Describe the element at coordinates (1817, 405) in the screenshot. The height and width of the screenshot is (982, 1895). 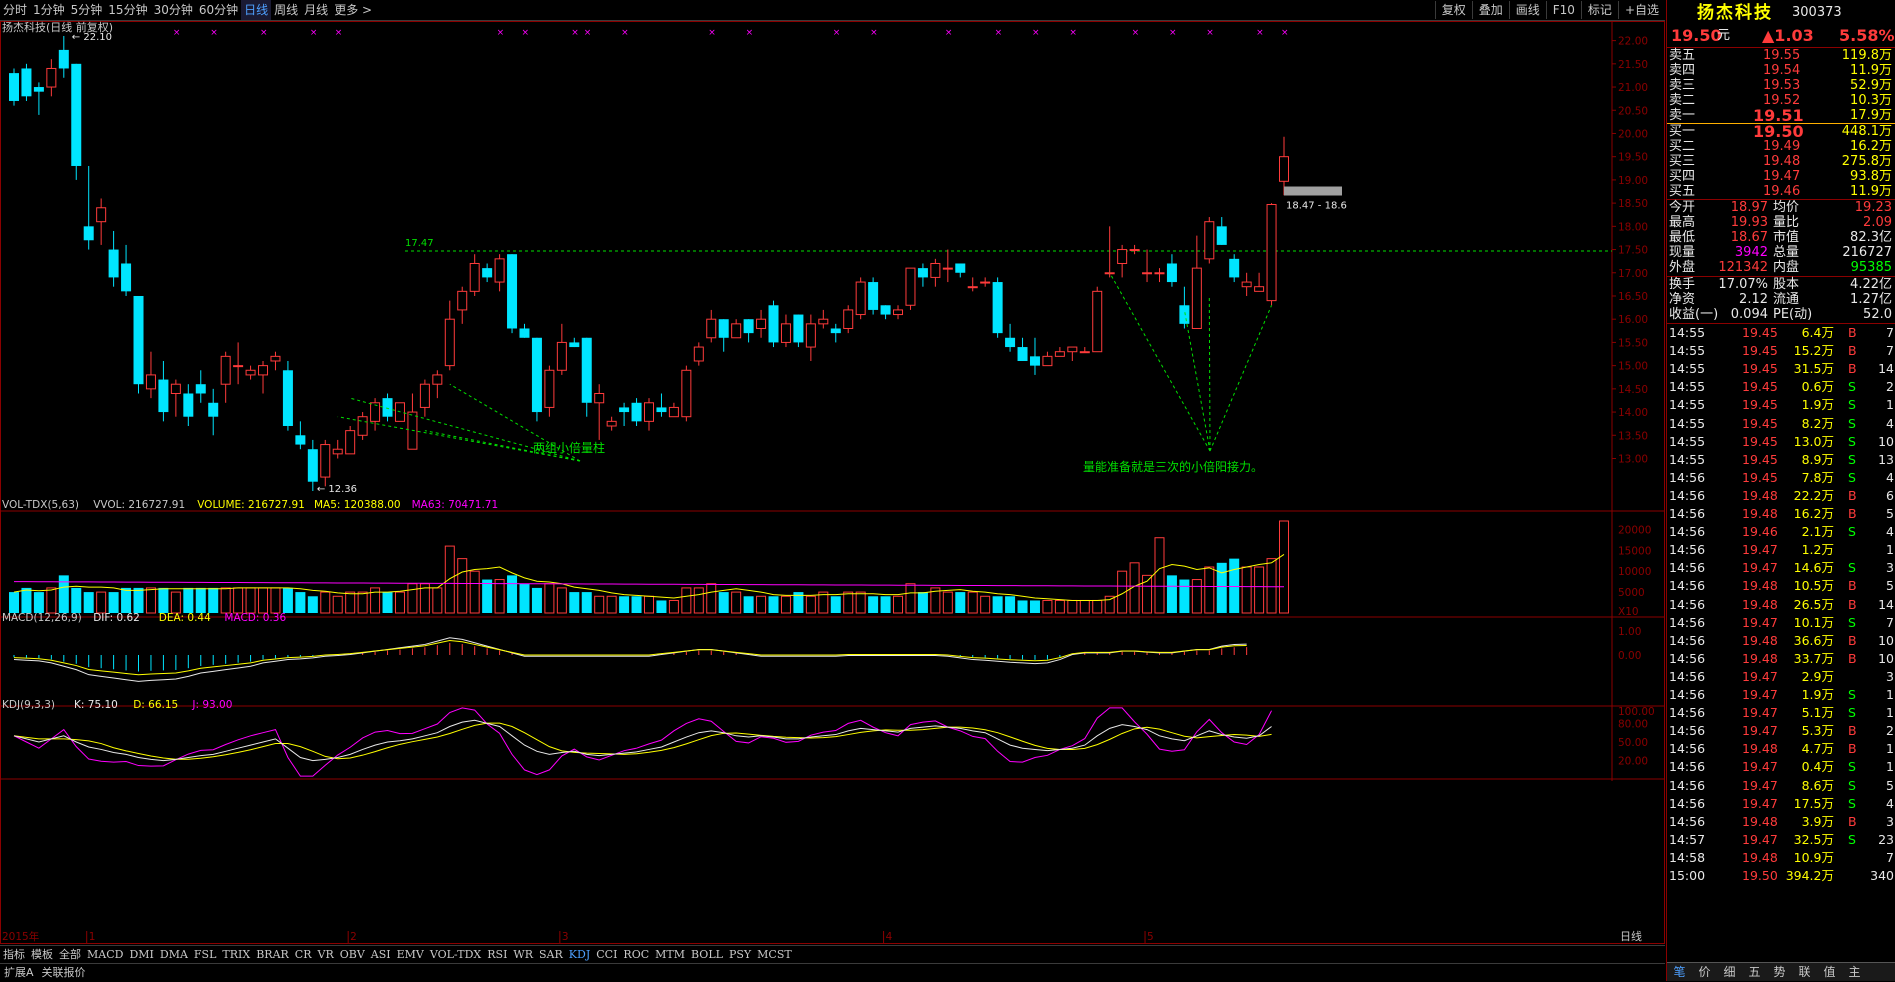
I see `tick-volume: 1.9万` at that location.